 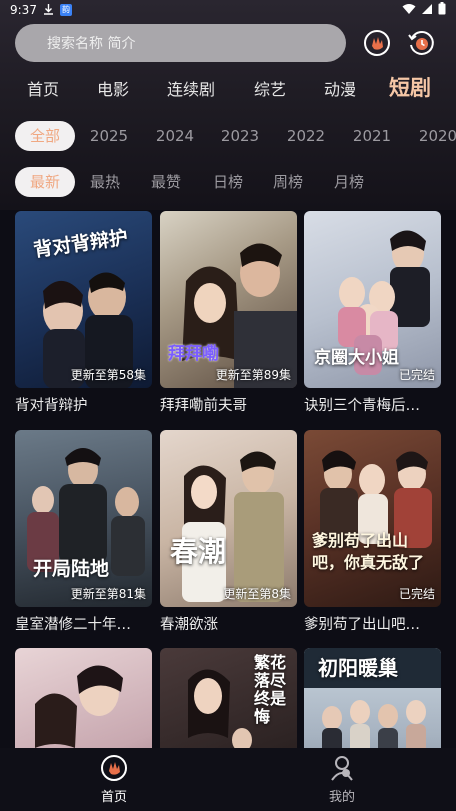 What do you see at coordinates (191, 88) in the screenshot?
I see `tab-series: 连续剧` at bounding box center [191, 88].